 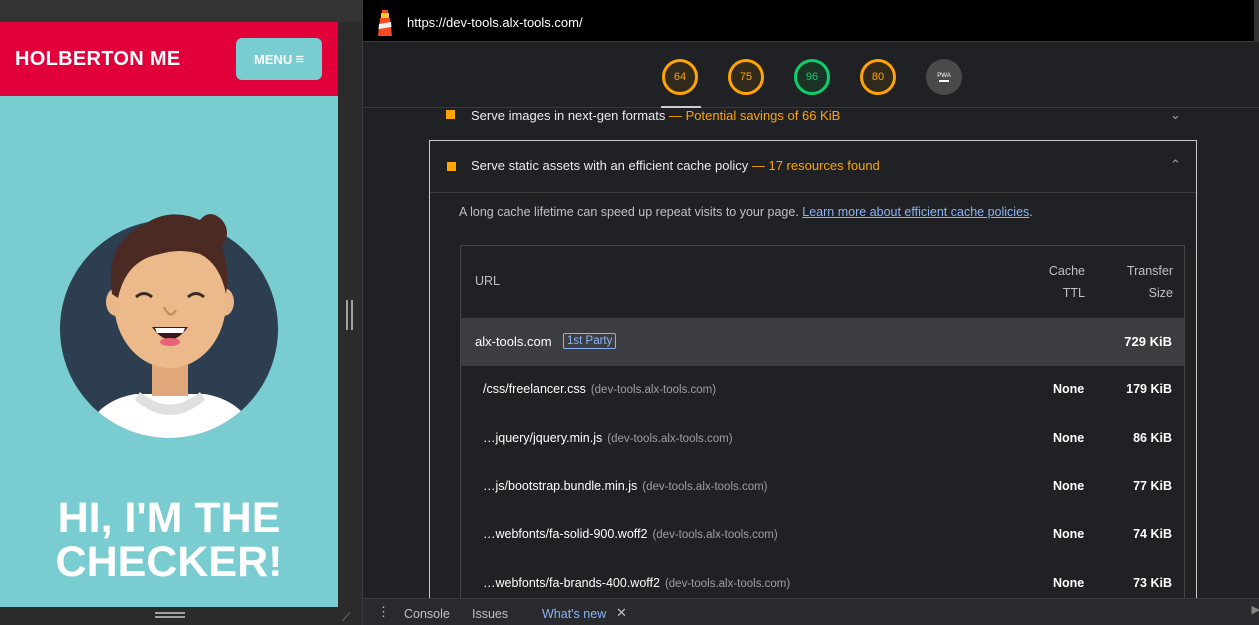 I want to click on drawer-tab-bar: ⋮ Console Issues What's new ✕ ▶, so click(x=811, y=611).